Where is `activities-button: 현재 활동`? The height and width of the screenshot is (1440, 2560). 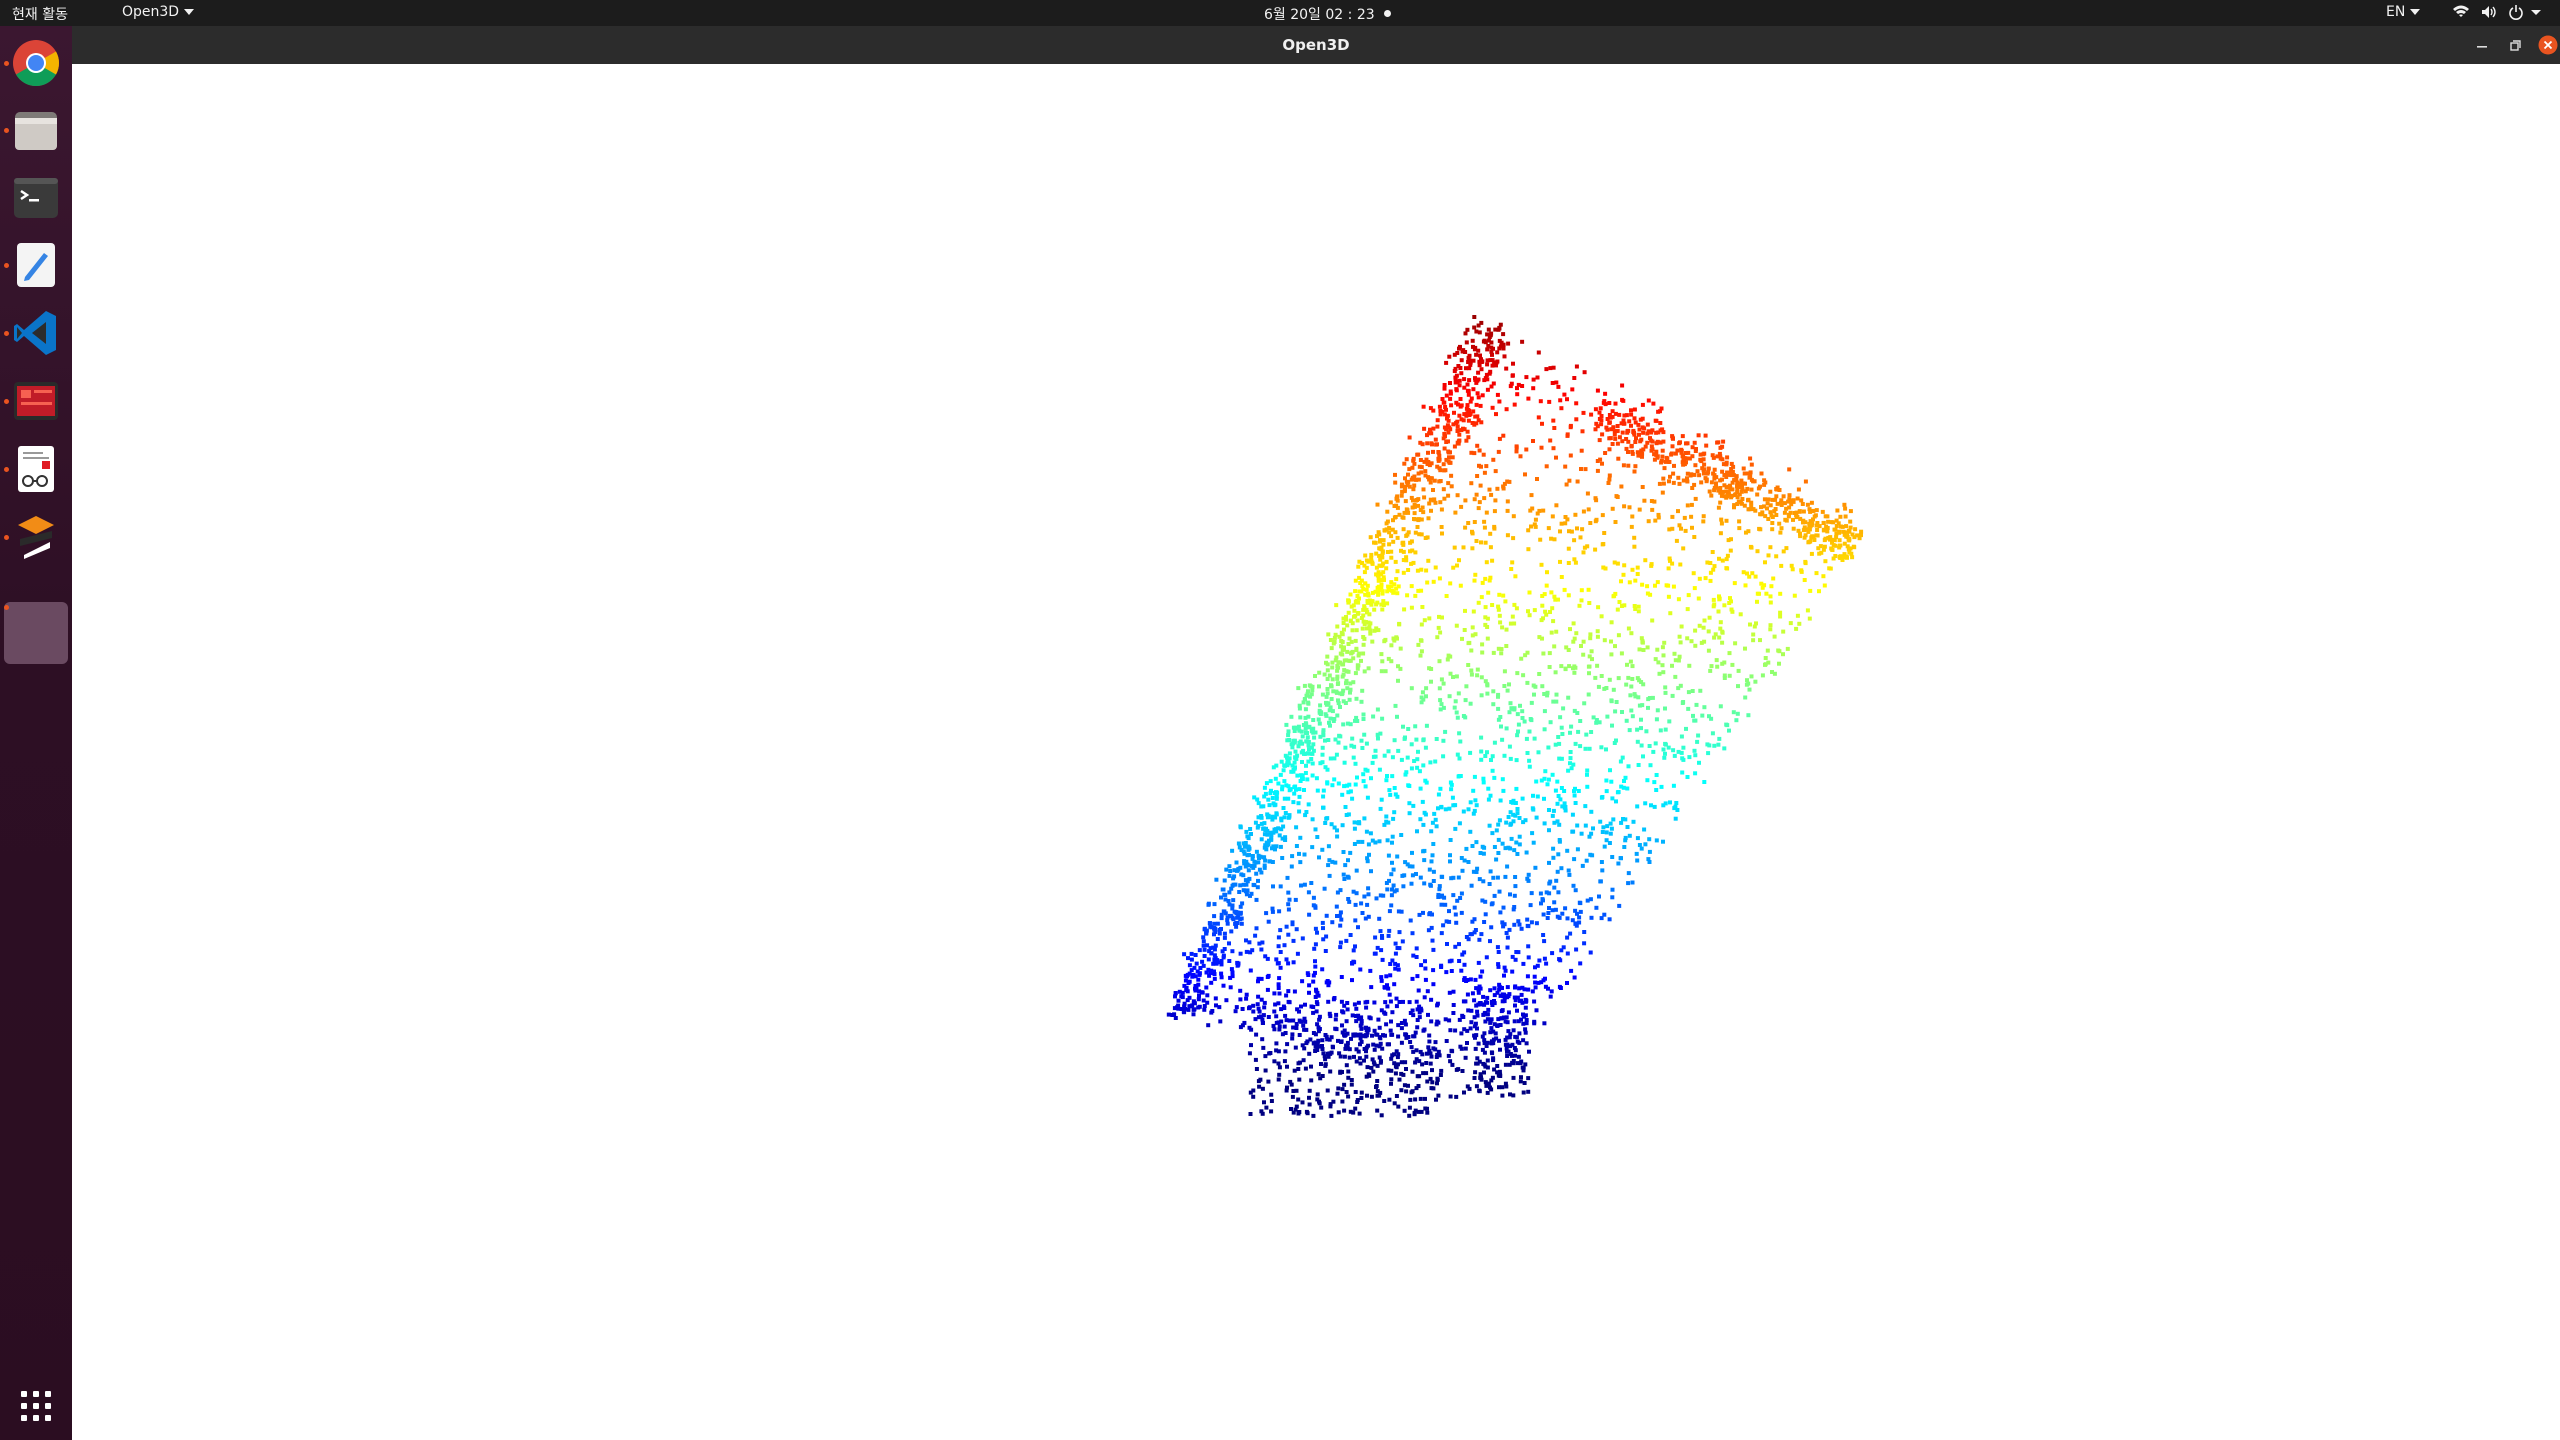
activities-button: 현재 활동 is located at coordinates (40, 14).